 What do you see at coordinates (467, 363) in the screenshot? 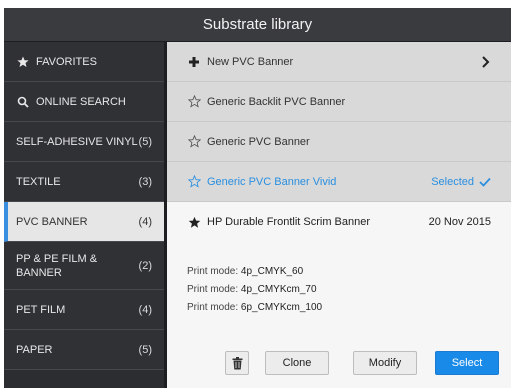
I see `select-button: Select` at bounding box center [467, 363].